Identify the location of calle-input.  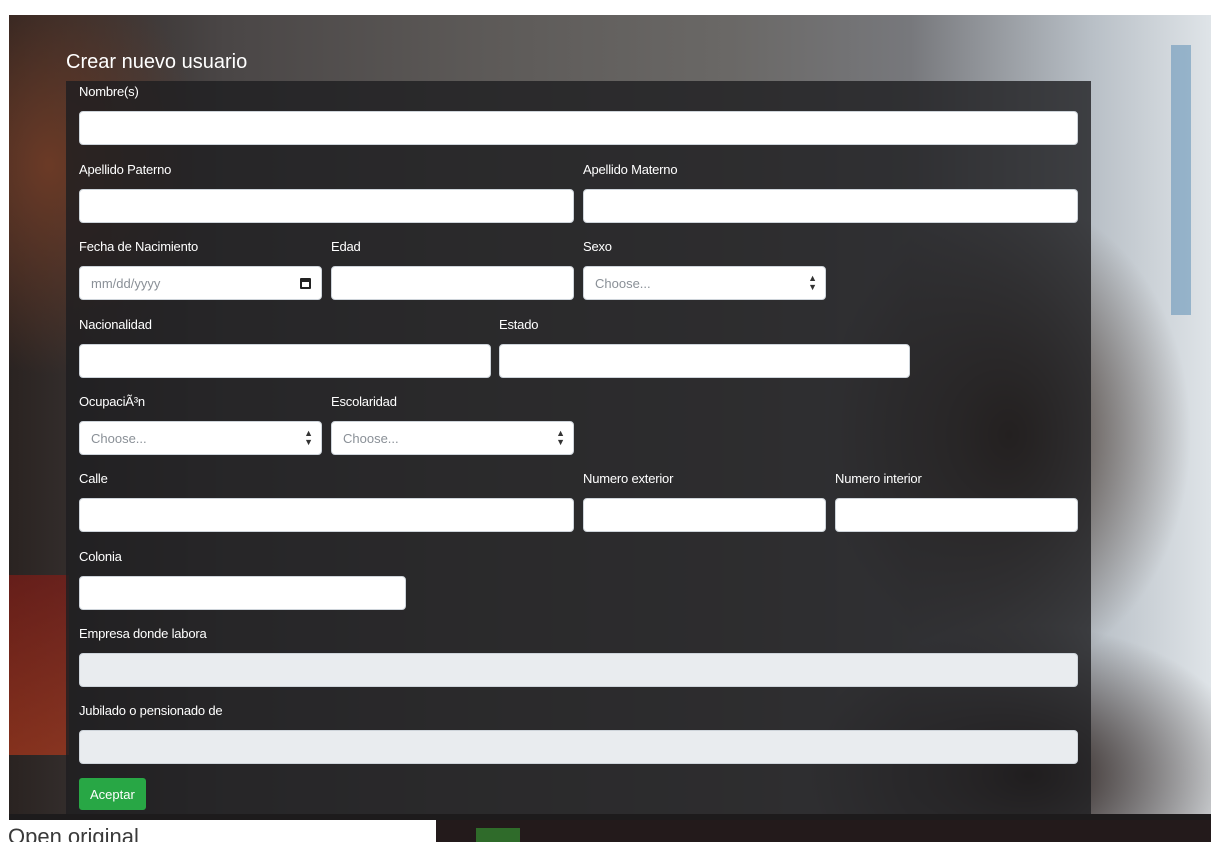
(326, 515).